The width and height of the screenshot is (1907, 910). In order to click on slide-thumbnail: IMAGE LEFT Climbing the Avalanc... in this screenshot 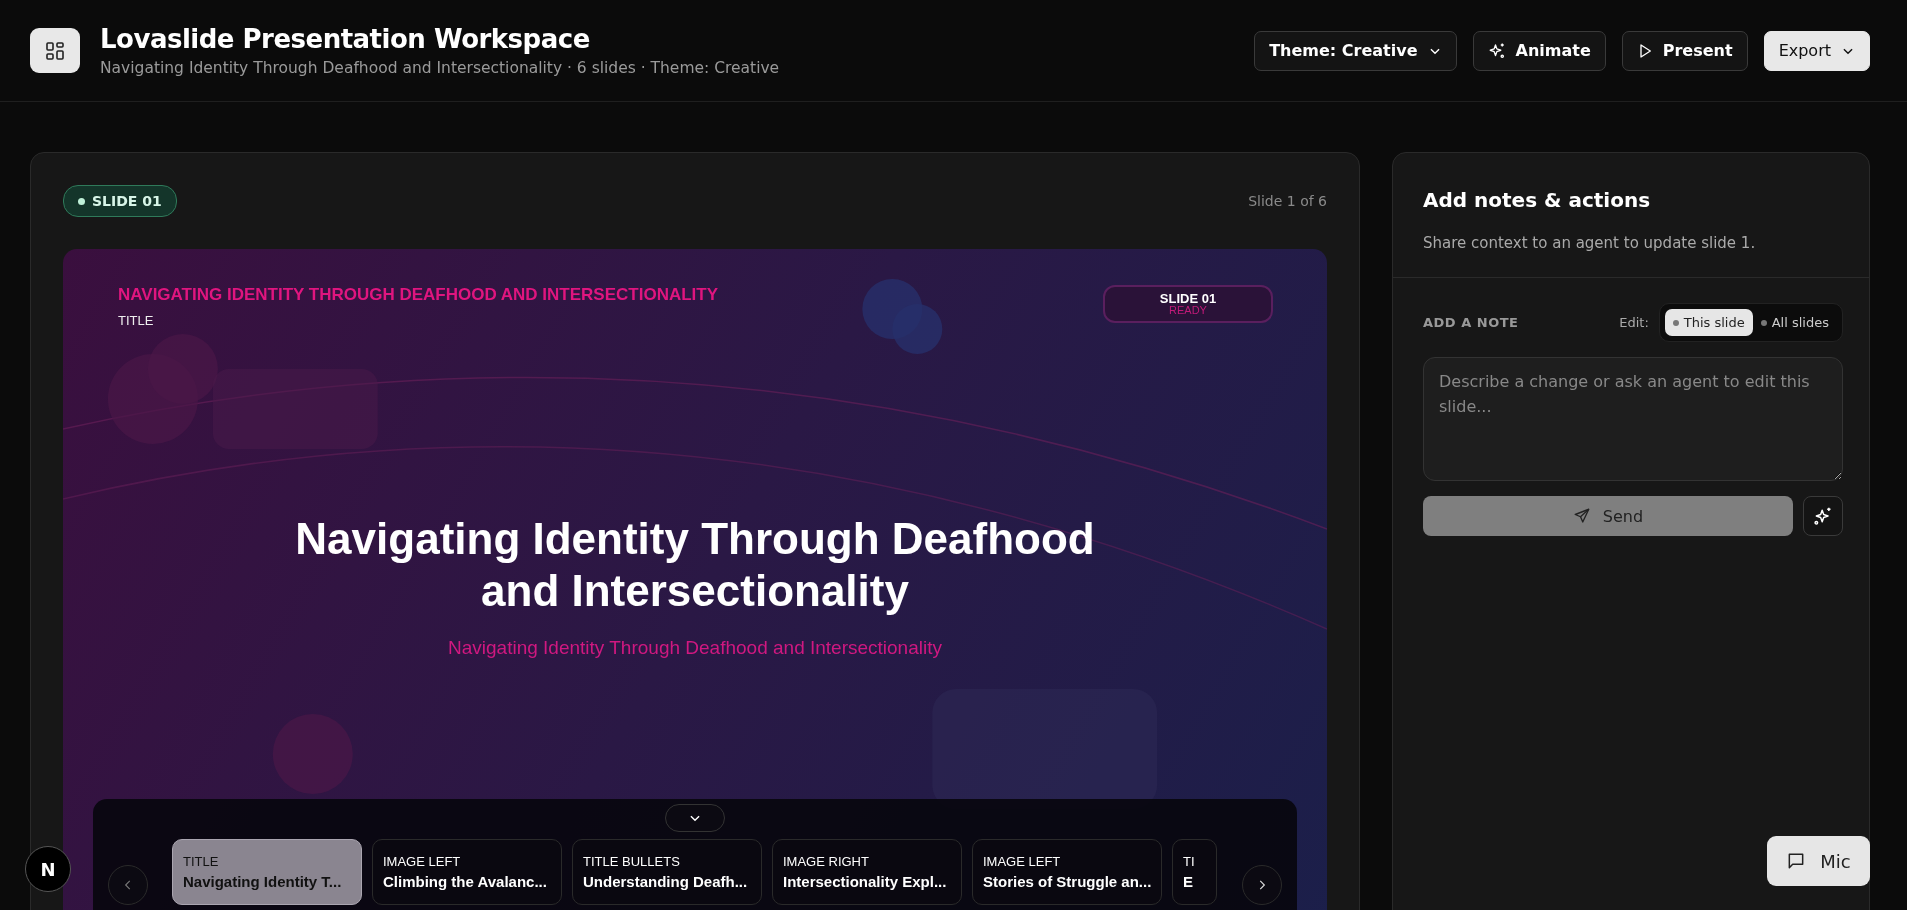, I will do `click(467, 872)`.